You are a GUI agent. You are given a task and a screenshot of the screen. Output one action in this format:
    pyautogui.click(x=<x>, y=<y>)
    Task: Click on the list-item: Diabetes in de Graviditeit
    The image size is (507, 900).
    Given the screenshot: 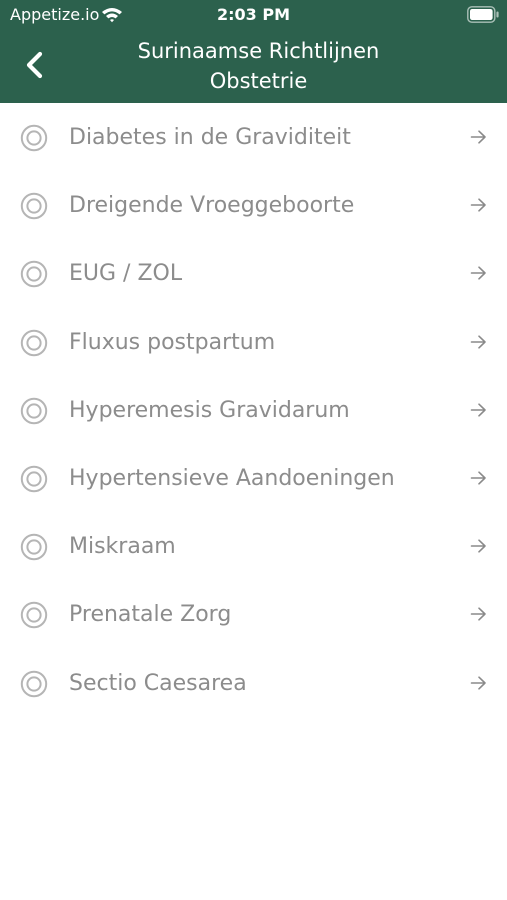 What is the action you would take?
    pyautogui.click(x=253, y=137)
    